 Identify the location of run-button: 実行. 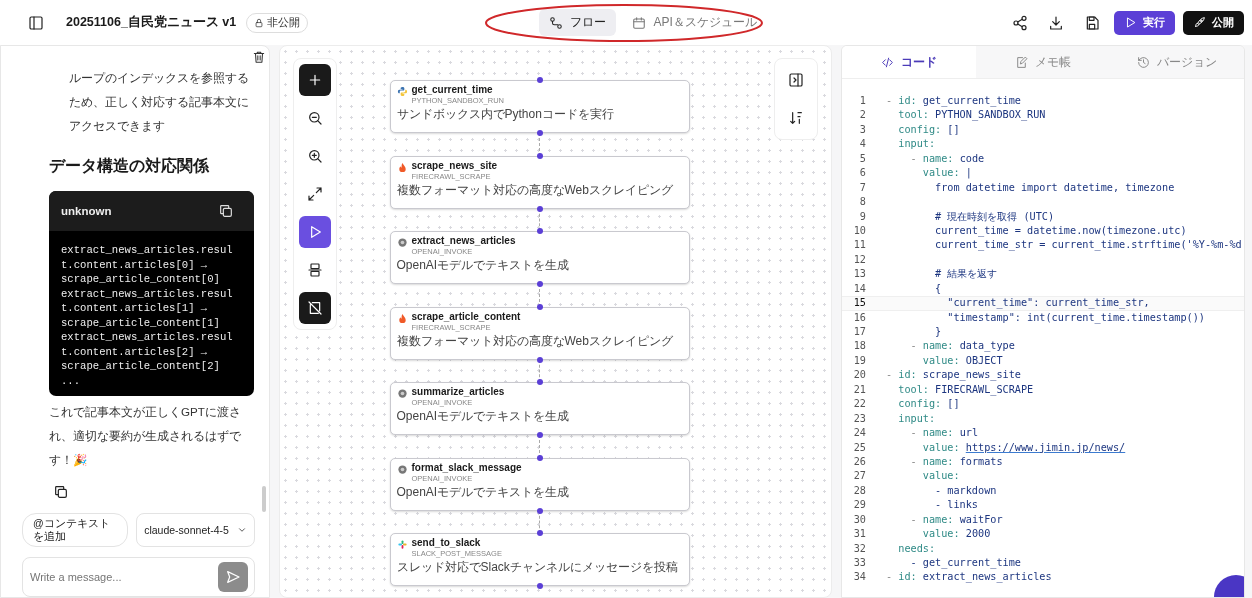
(1144, 22).